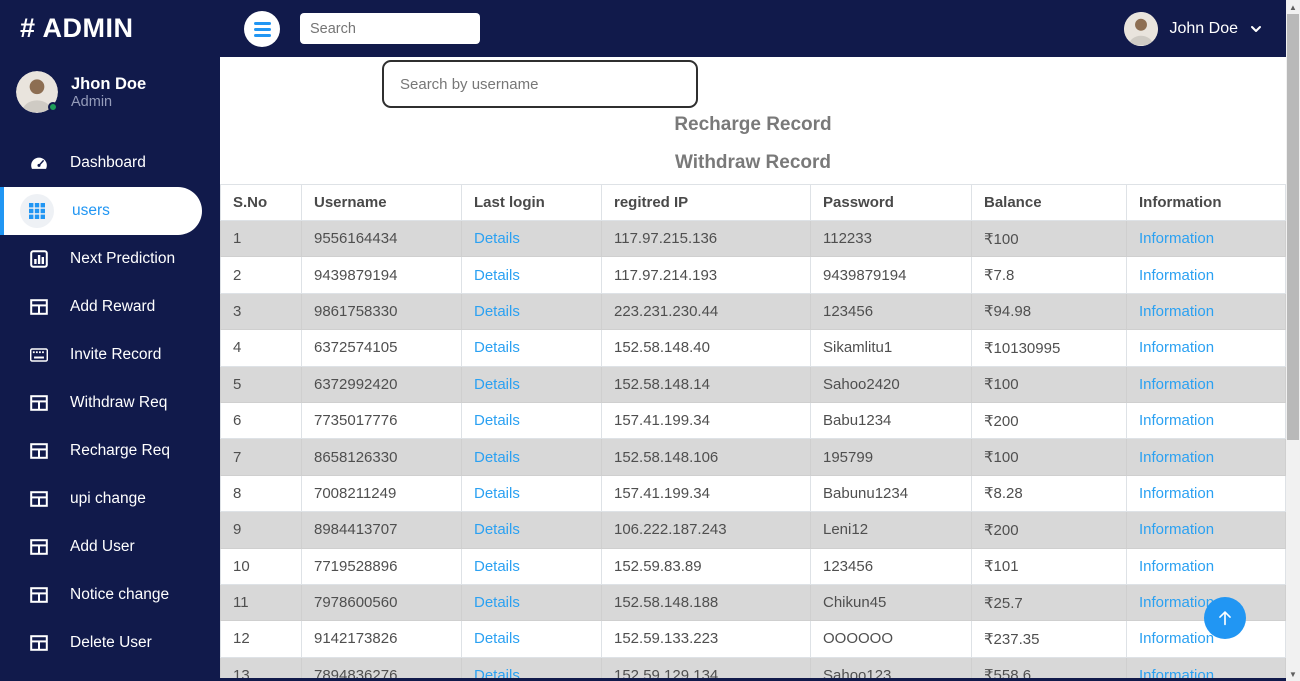 The width and height of the screenshot is (1300, 681). What do you see at coordinates (390, 28) in the screenshot?
I see `topbar-search-input` at bounding box center [390, 28].